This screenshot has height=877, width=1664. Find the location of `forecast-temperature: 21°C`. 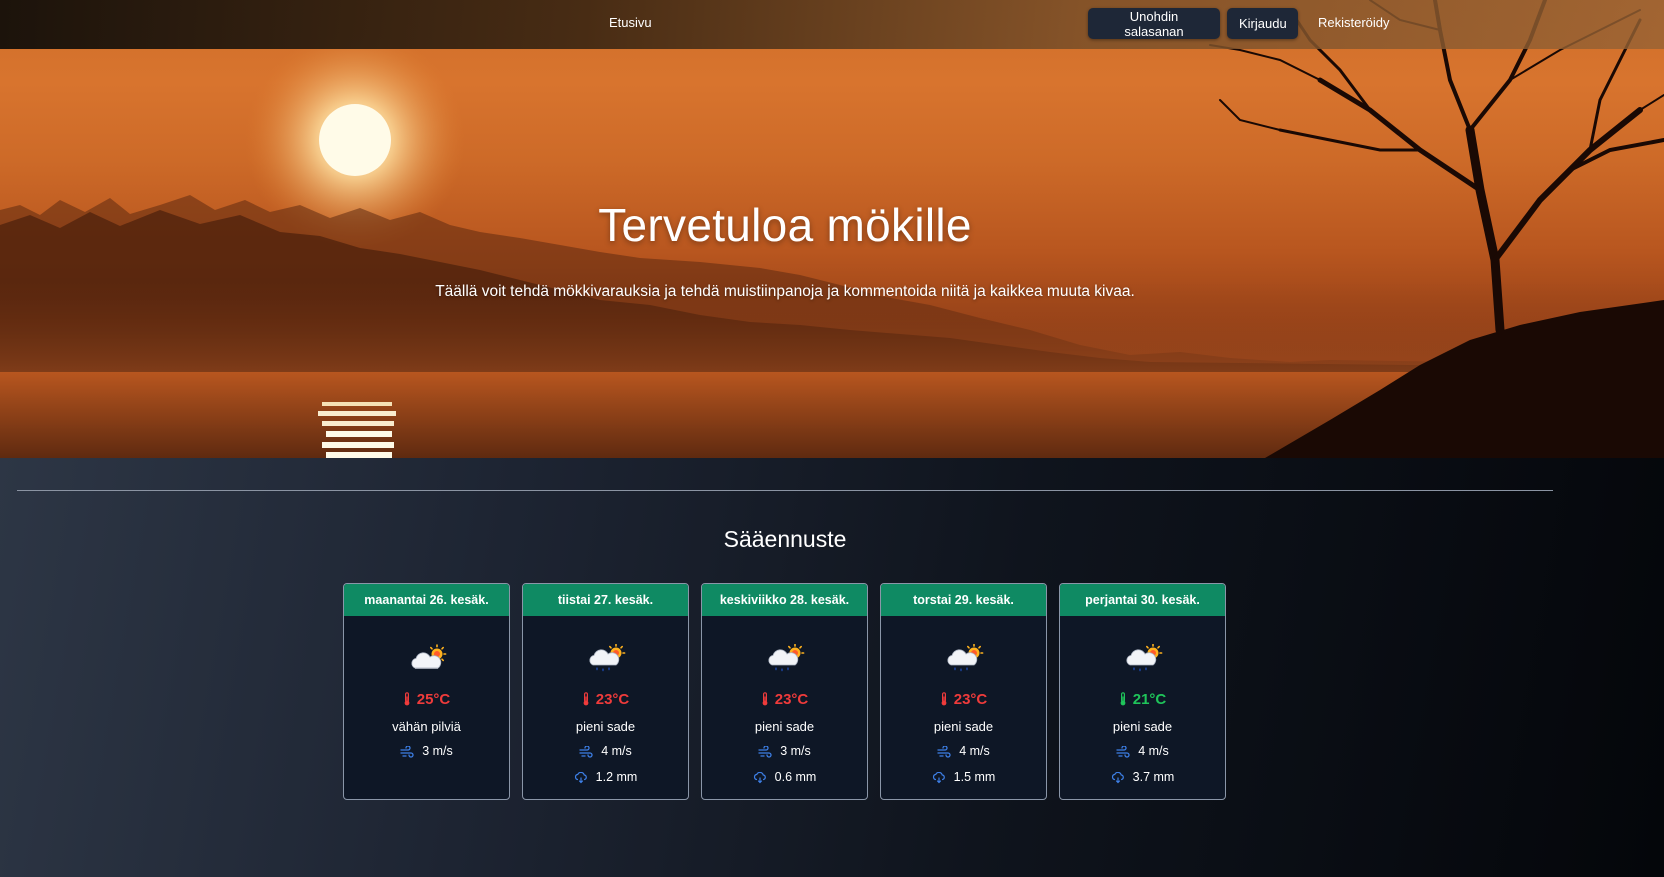

forecast-temperature: 21°C is located at coordinates (1142, 699).